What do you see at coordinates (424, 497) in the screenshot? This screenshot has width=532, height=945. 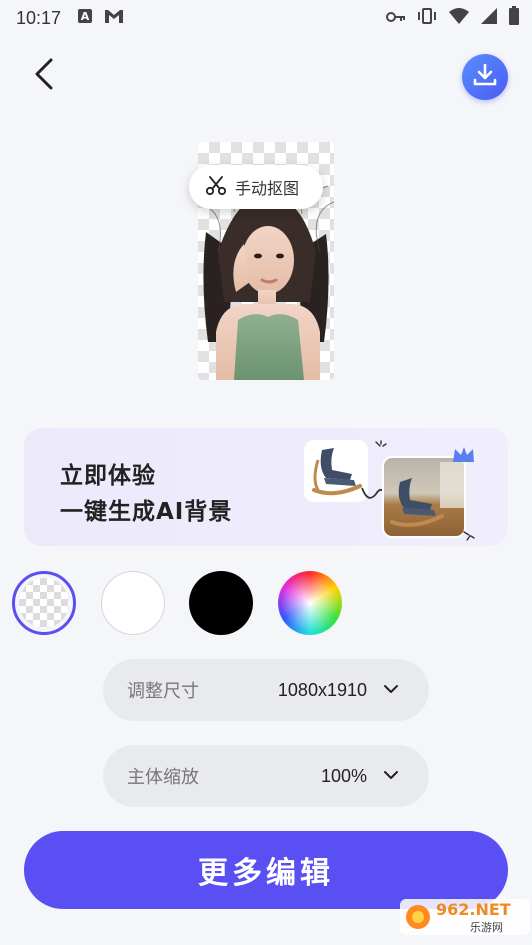 I see `chair-after-thumbnail` at bounding box center [424, 497].